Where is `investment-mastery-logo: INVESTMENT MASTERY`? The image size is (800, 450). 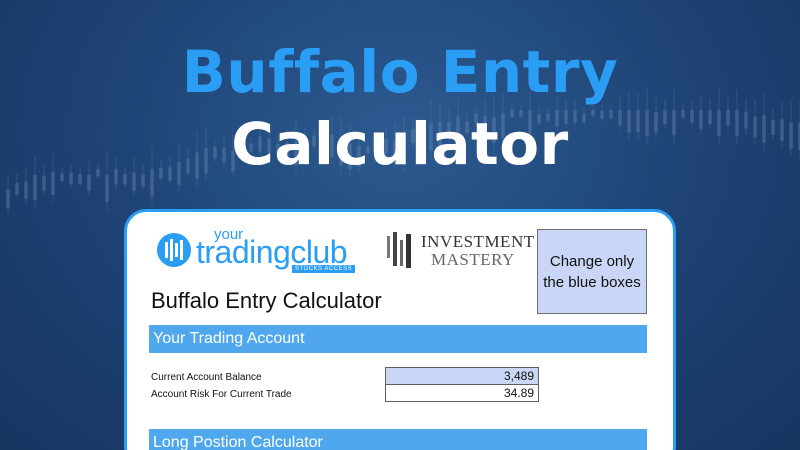
investment-mastery-logo: INVESTMENT MASTERY is located at coordinates (460, 250).